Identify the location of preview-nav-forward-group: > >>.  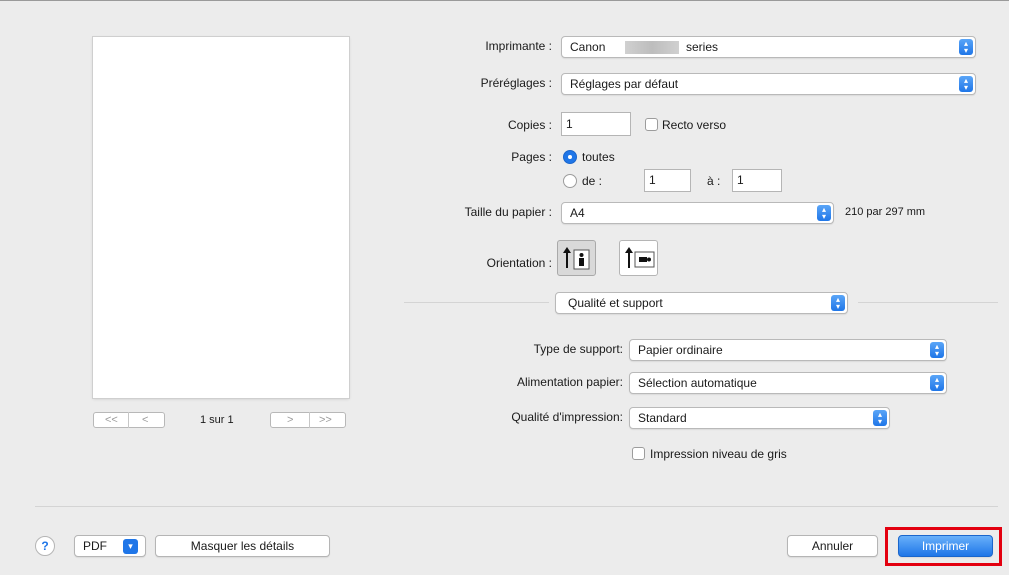
(308, 420).